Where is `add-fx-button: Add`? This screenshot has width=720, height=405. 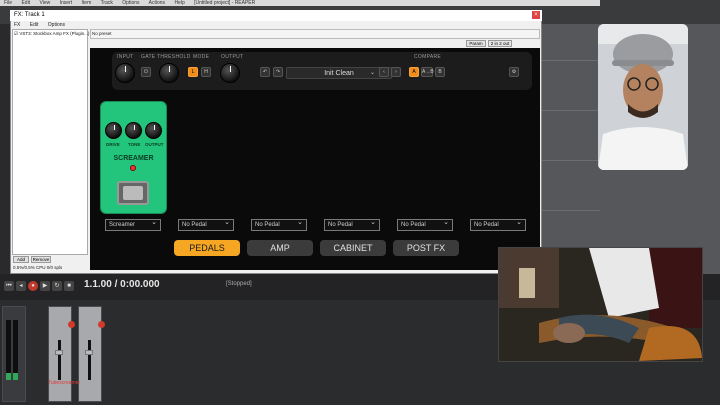
add-fx-button: Add is located at coordinates (21, 259).